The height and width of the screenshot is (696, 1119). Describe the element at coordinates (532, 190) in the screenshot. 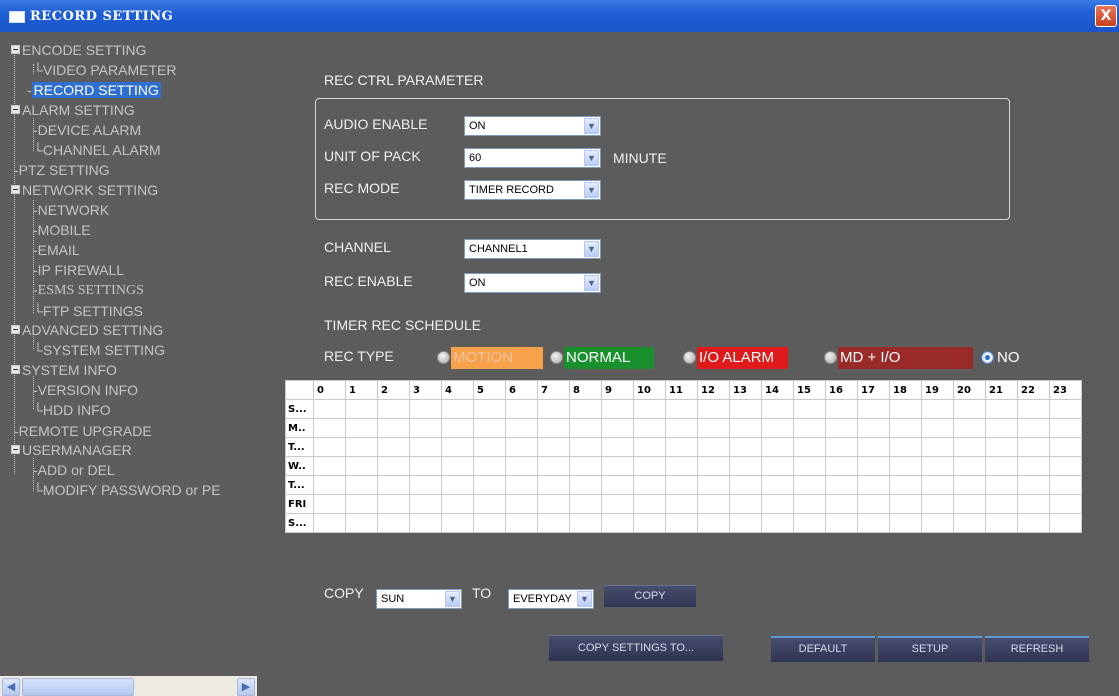

I see `rec-mode-select: TIMER RECORD ▼` at that location.